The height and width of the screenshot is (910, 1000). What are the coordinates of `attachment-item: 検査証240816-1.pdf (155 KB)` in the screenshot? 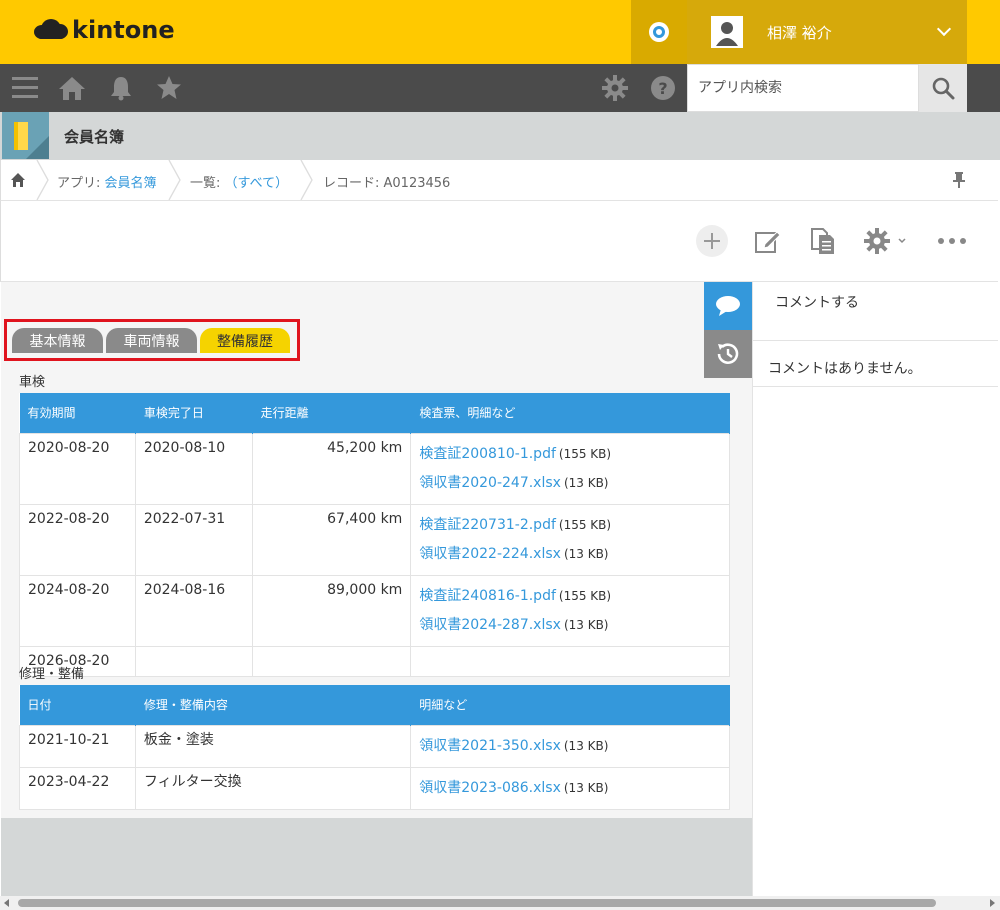 It's located at (570, 596).